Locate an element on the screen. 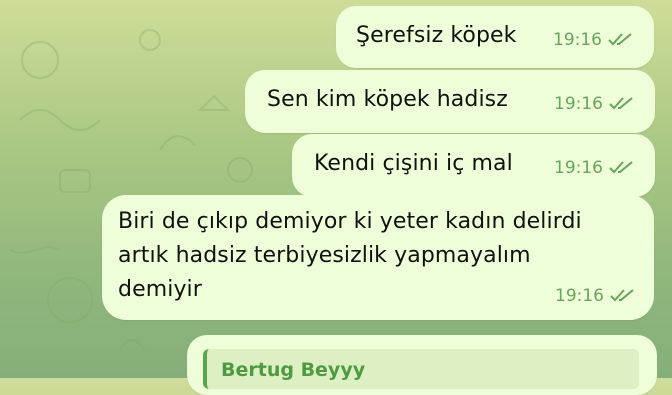  message-text: Sen kim köpek hadisz is located at coordinates (387, 99).